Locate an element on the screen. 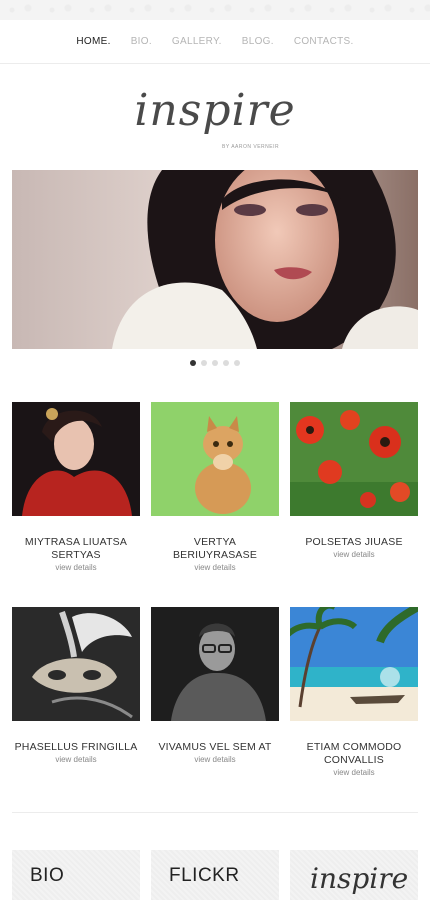 This screenshot has height=900, width=430. footer-logo-wordmark: inspire is located at coordinates (359, 878).